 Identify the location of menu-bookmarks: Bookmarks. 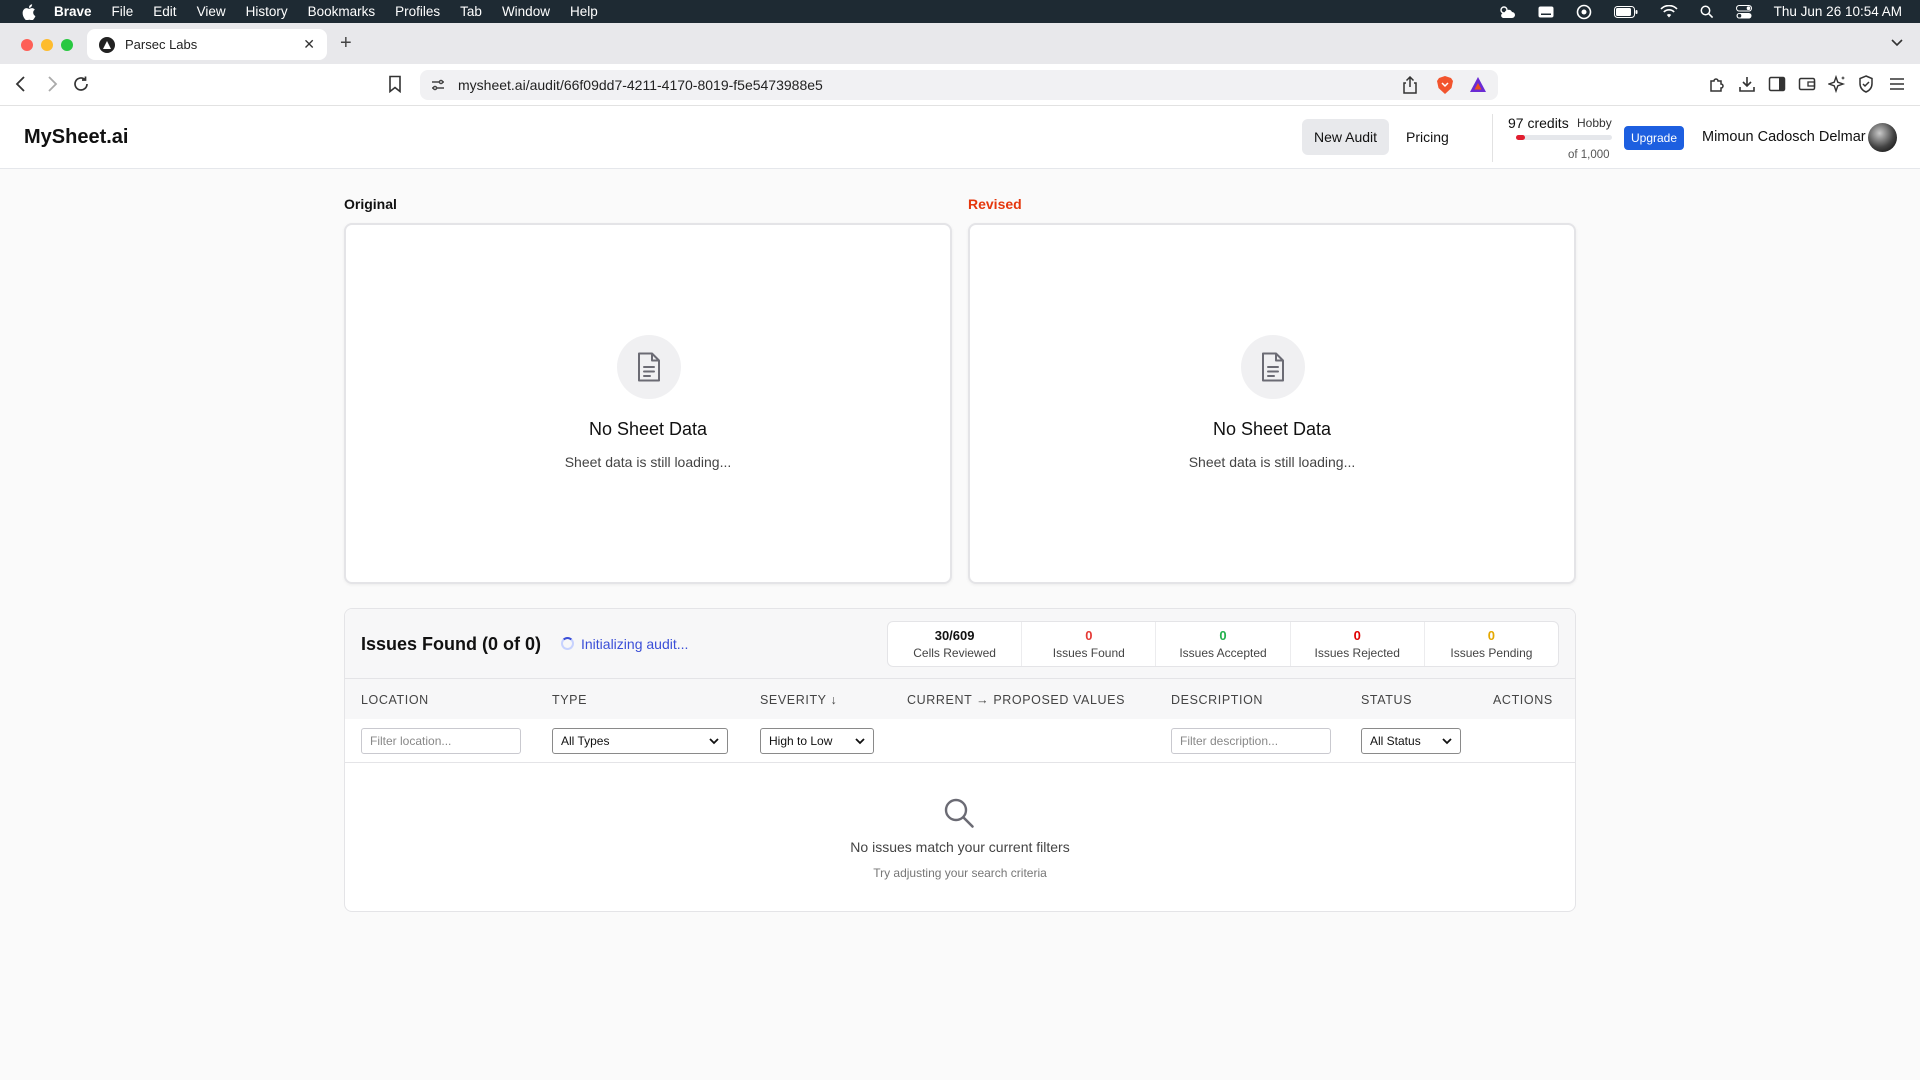
(342, 11).